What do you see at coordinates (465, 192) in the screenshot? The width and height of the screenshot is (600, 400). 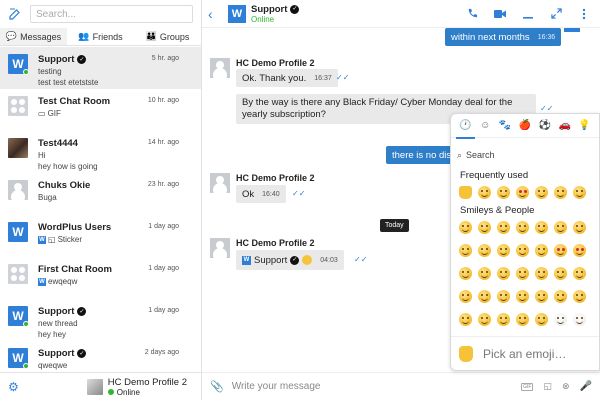 I see `thumbs-up-emoji` at bounding box center [465, 192].